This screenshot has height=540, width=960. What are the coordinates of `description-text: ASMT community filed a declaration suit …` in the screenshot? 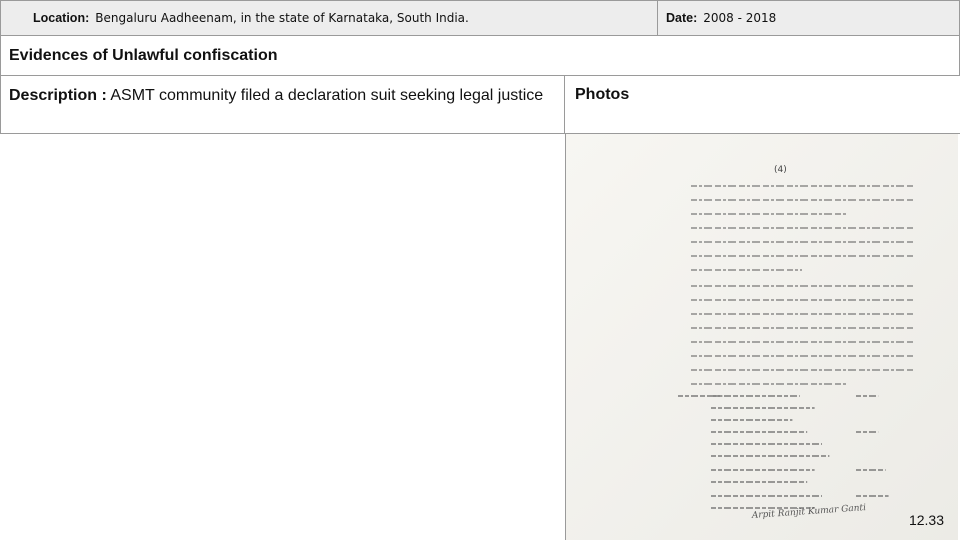 It's located at (327, 95).